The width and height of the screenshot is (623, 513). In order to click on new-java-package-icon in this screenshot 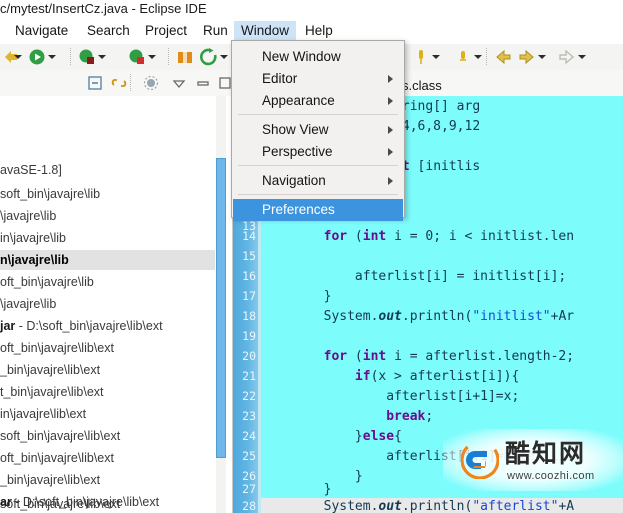, I will do `click(185, 57)`.